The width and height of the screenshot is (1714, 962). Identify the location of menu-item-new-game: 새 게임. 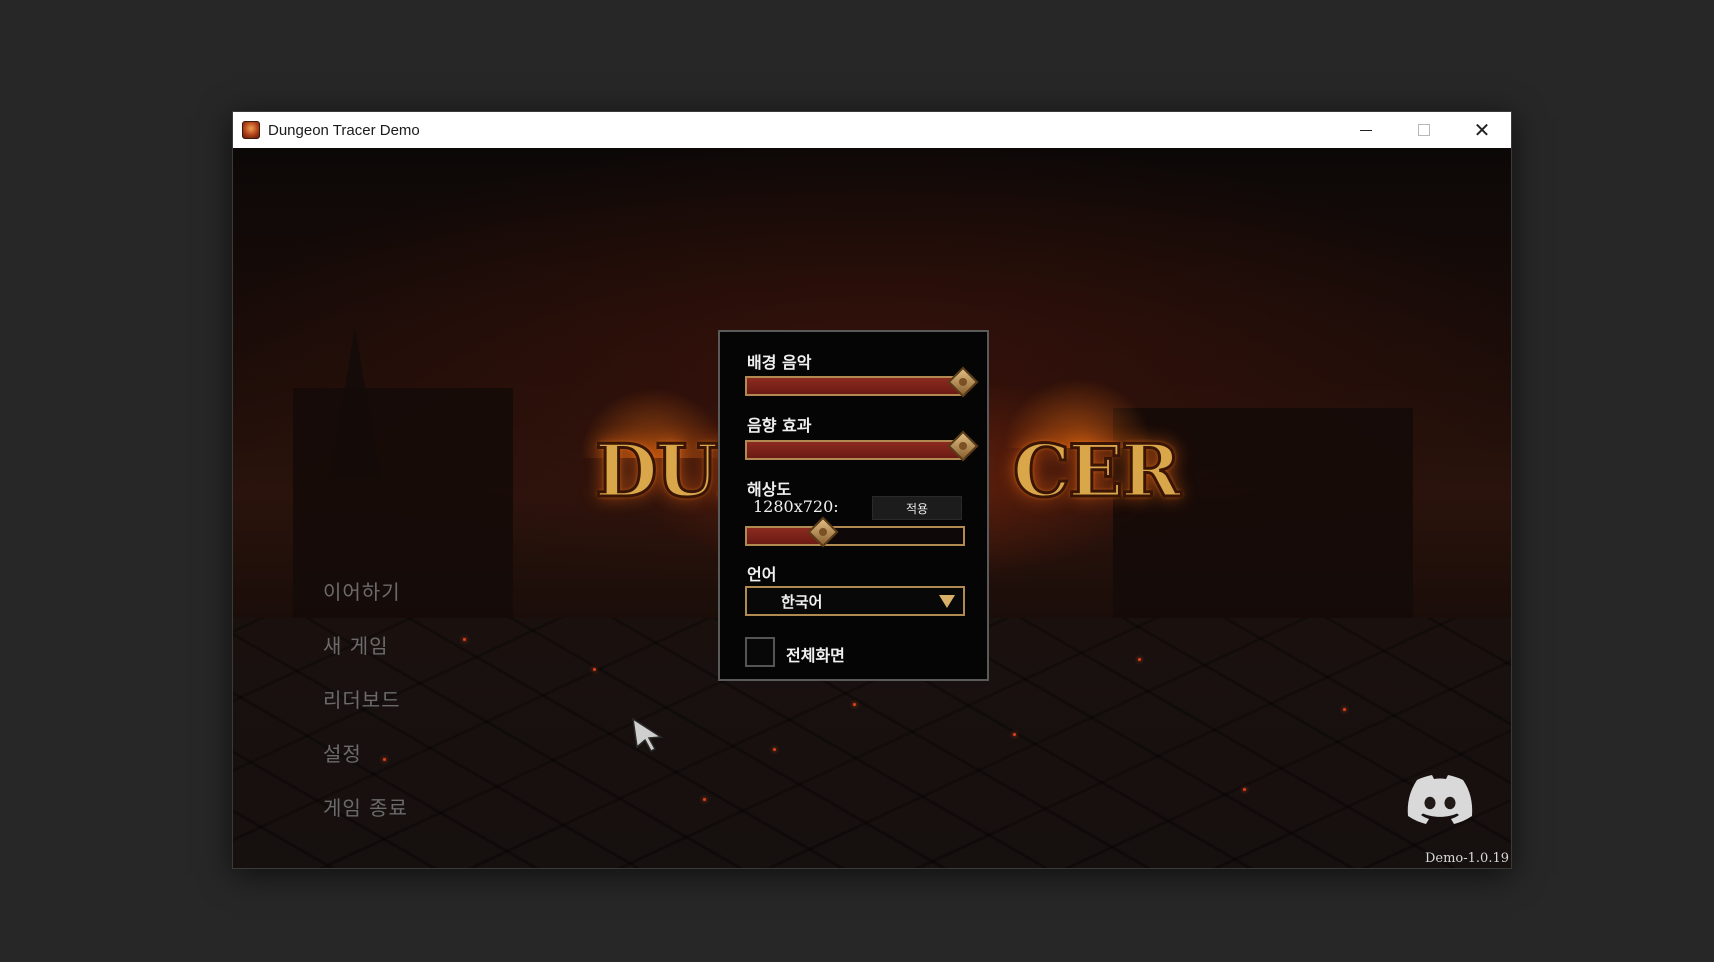
(365, 659).